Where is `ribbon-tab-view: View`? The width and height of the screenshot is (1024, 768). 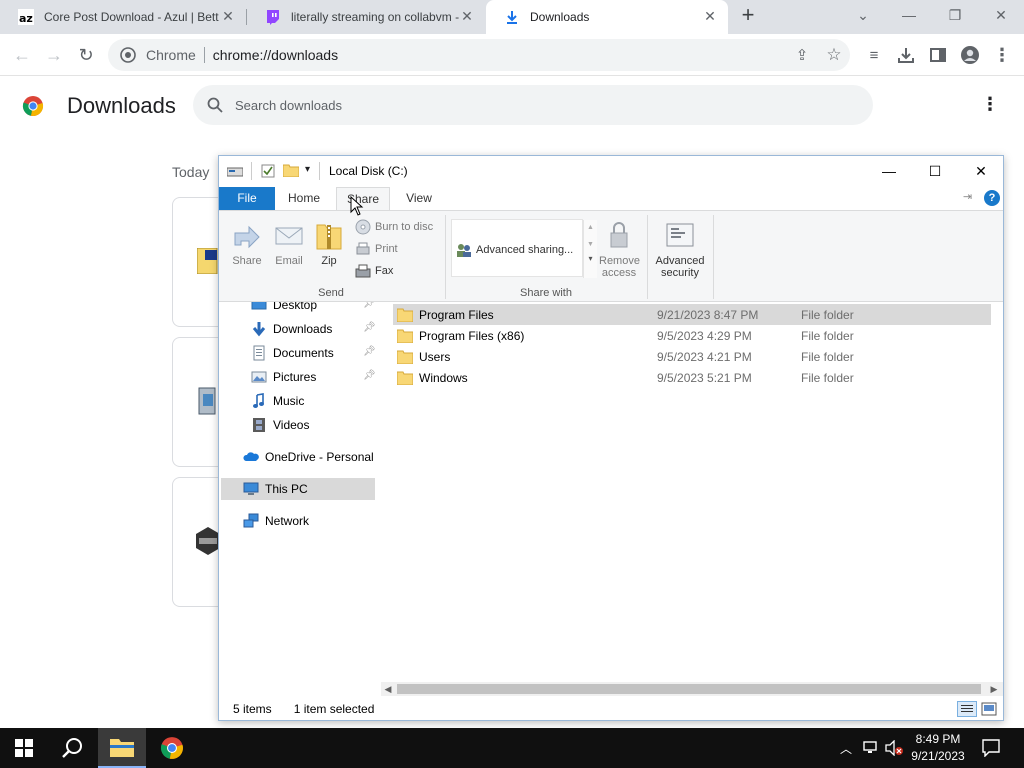
ribbon-tab-view: View is located at coordinates (419, 198).